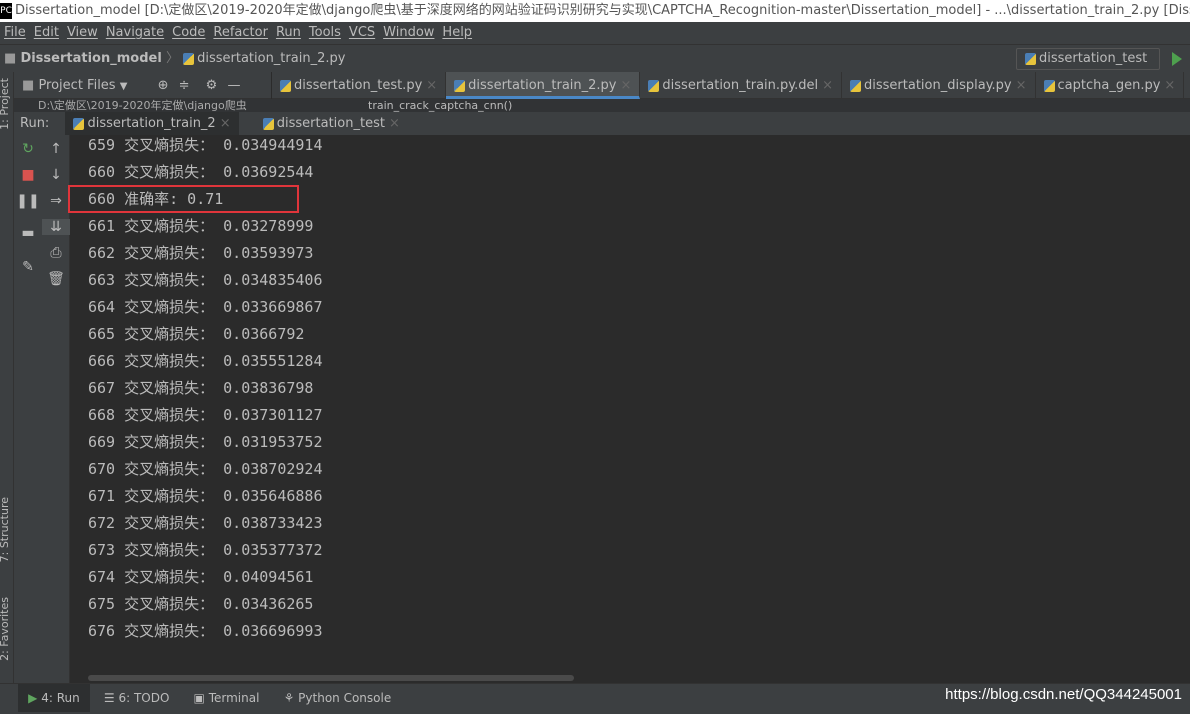 The image size is (1190, 714). What do you see at coordinates (201, 388) in the screenshot?
I see `console-line: 667 交叉熵损失： 0.03836798` at bounding box center [201, 388].